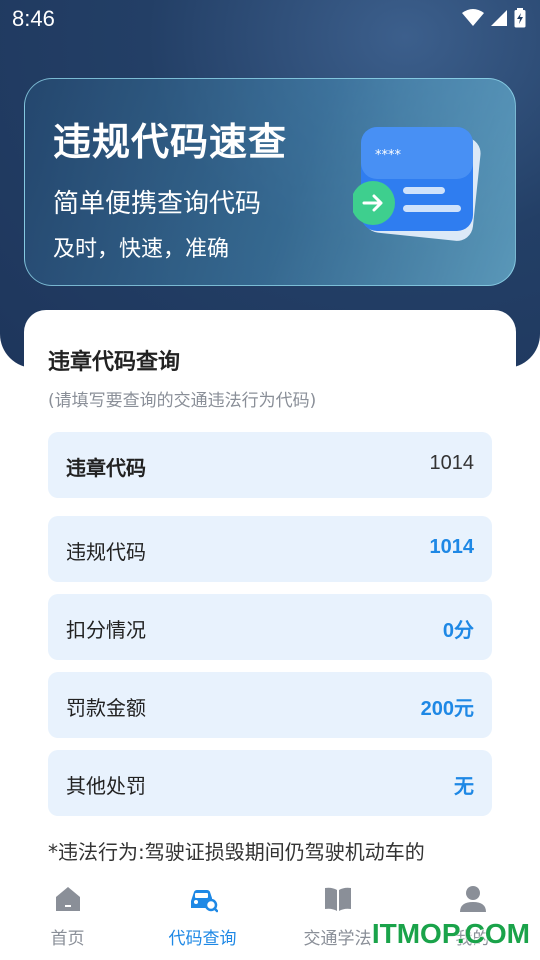 This screenshot has width=540, height=960. What do you see at coordinates (520, 18) in the screenshot?
I see `battery-icon` at bounding box center [520, 18].